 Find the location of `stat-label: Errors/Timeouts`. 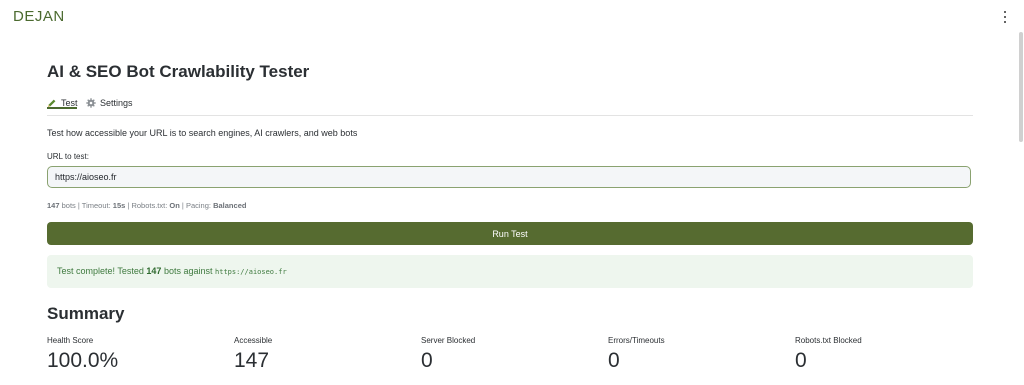

stat-label: Errors/Timeouts is located at coordinates (636, 340).